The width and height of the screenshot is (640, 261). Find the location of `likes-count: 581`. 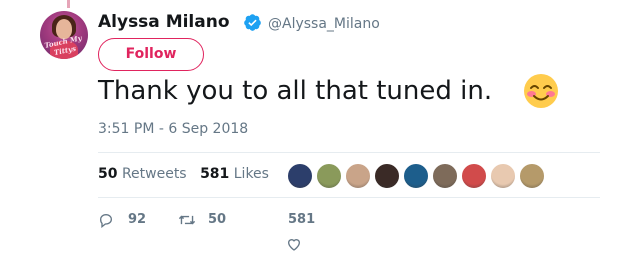

likes-count: 581 is located at coordinates (215, 174).